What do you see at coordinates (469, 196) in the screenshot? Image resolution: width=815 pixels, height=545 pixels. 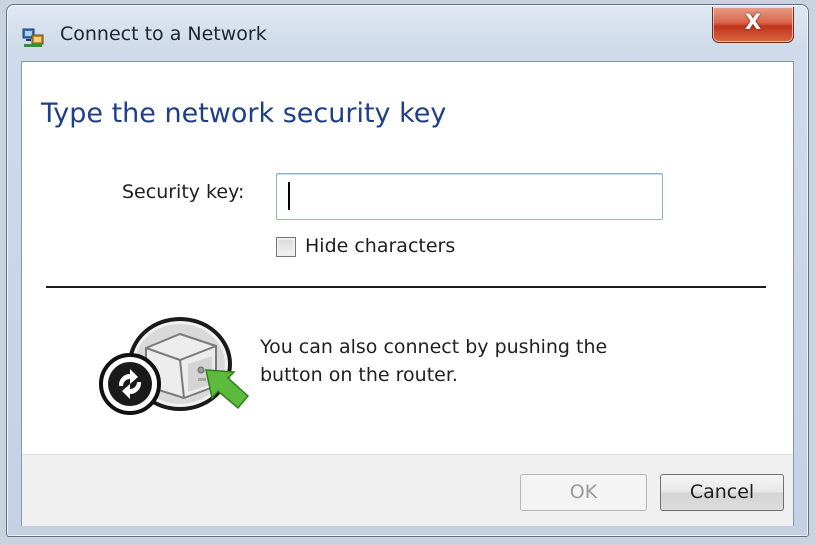 I see `security-key-input` at bounding box center [469, 196].